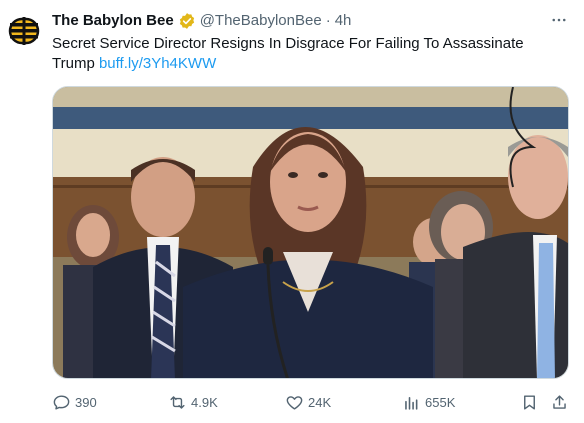 This screenshot has height=423, width=584. I want to click on avatar, so click(24, 31).